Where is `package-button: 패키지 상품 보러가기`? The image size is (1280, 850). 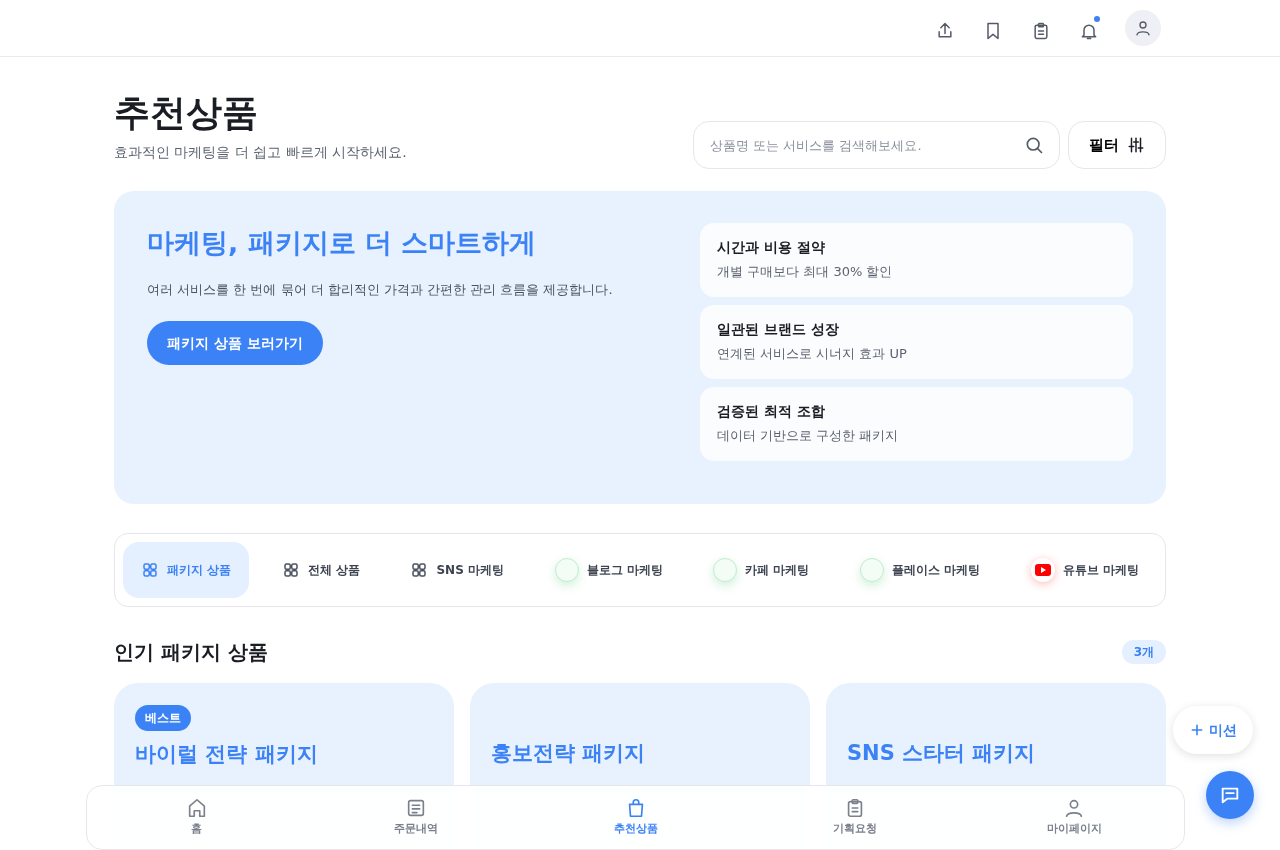
package-button: 패키지 상품 보러가기 is located at coordinates (235, 343).